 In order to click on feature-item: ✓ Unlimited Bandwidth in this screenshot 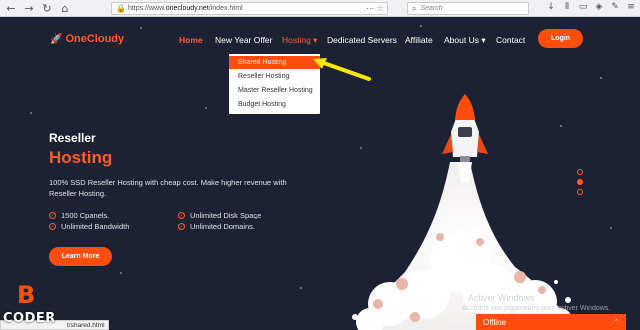, I will do `click(89, 226)`.